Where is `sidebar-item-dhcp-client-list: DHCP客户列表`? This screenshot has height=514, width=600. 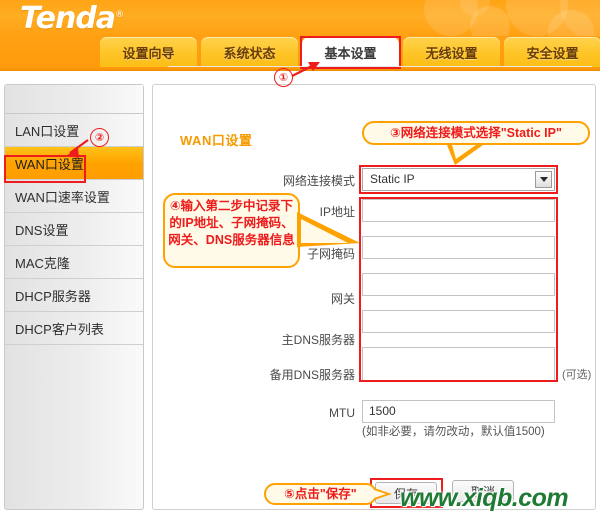
sidebar-item-dhcp-client-list: DHCP客户列表 is located at coordinates (74, 328).